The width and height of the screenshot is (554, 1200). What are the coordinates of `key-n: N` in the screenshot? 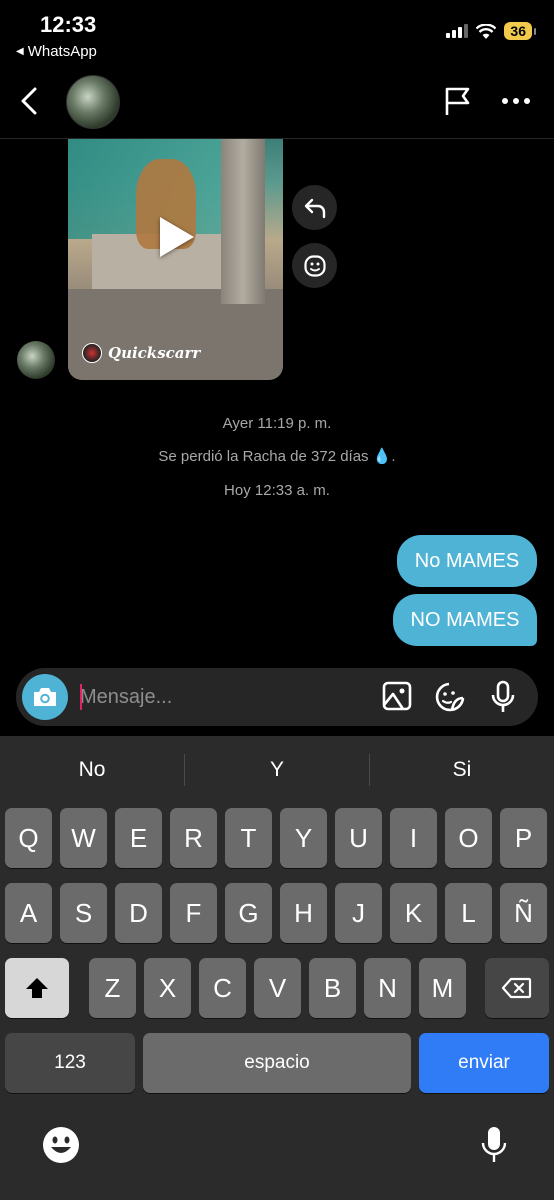 It's located at (387, 988).